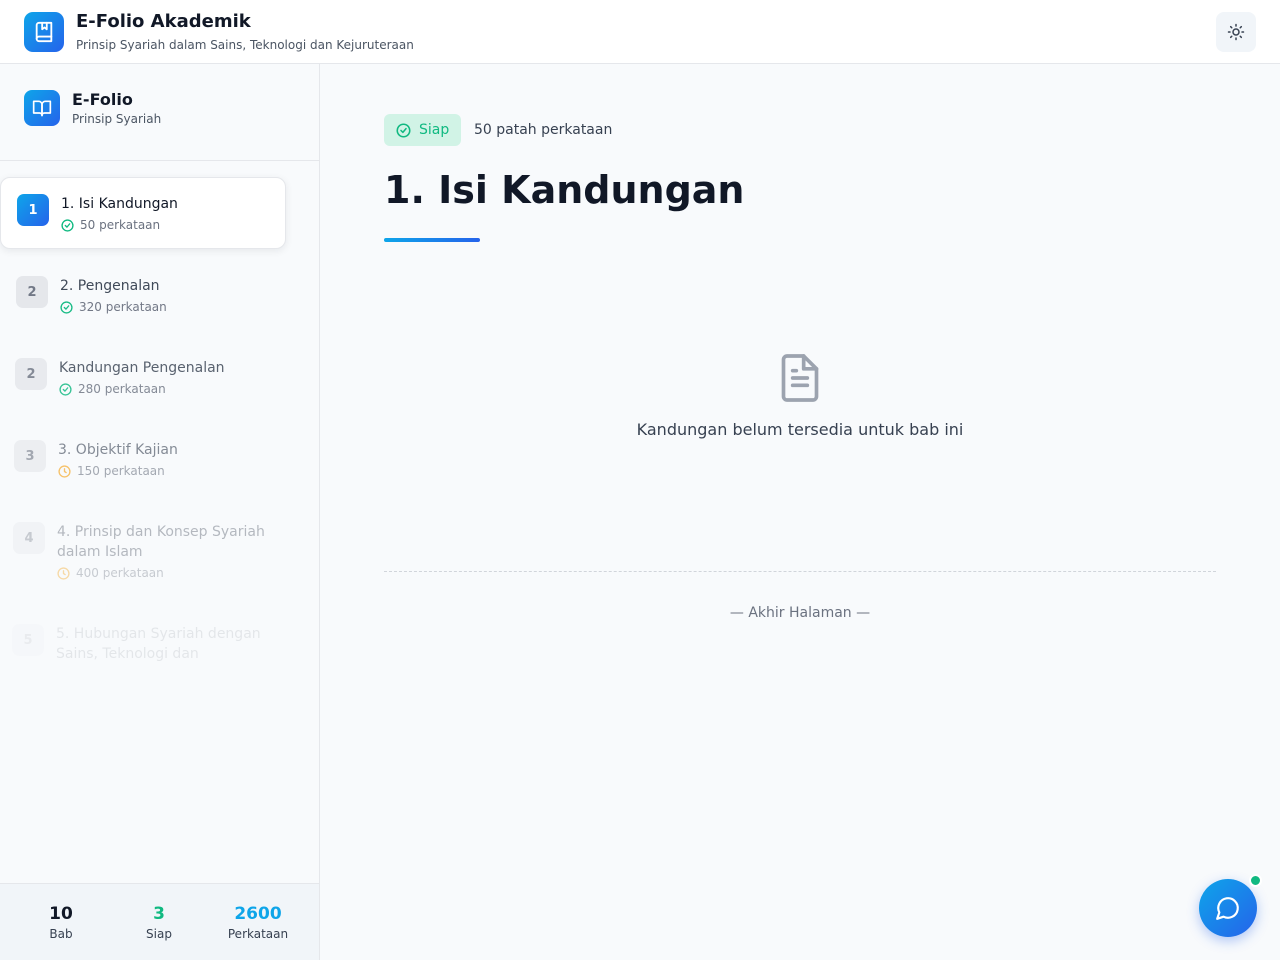 Image resolution: width=1280 pixels, height=960 pixels. What do you see at coordinates (30, 456) in the screenshot?
I see `chapter-number: 3` at bounding box center [30, 456].